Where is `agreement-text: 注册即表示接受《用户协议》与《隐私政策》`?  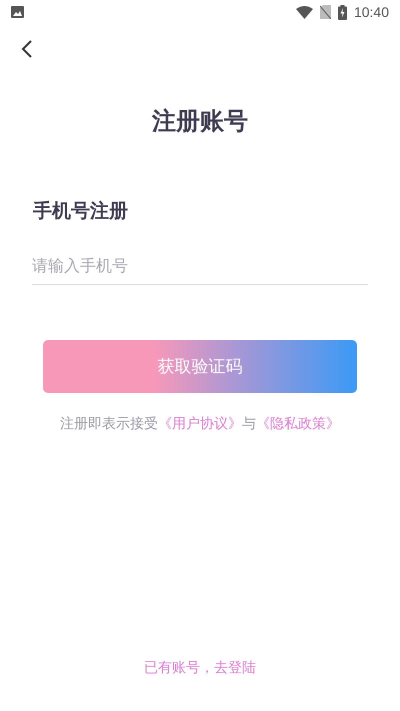 agreement-text: 注册即表示接受《用户协议》与《隐私政策》 is located at coordinates (200, 424).